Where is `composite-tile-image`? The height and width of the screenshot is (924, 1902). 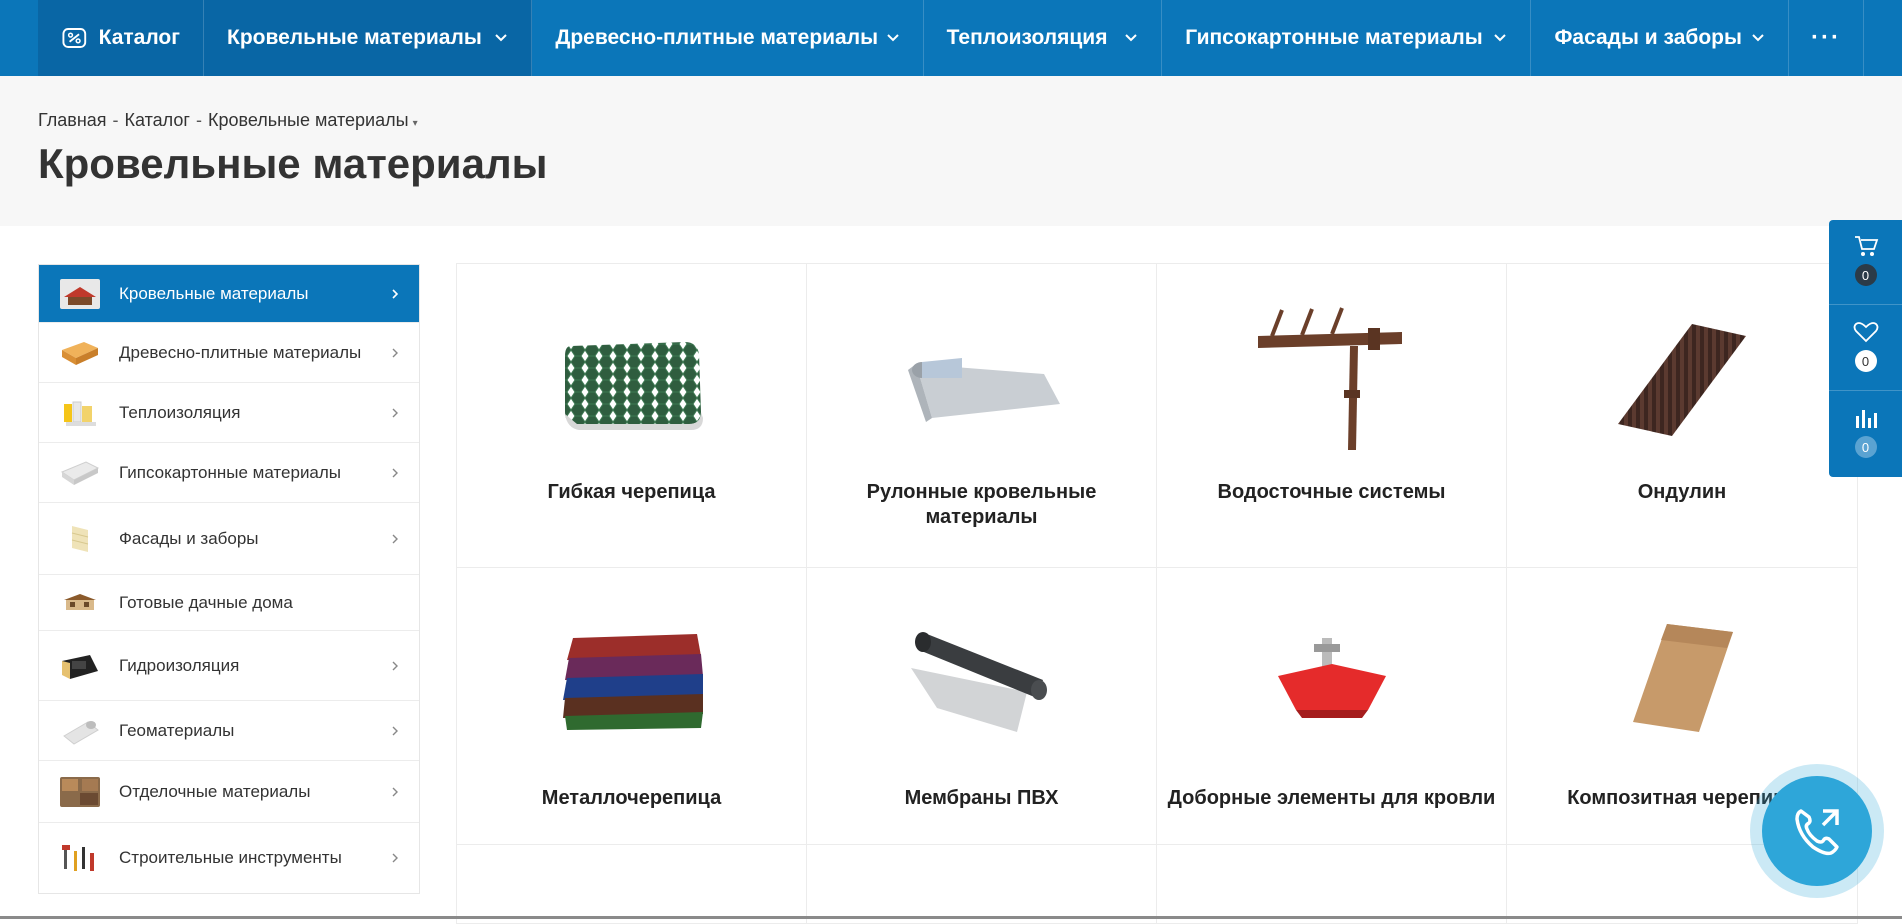 composite-tile-image is located at coordinates (1683, 678).